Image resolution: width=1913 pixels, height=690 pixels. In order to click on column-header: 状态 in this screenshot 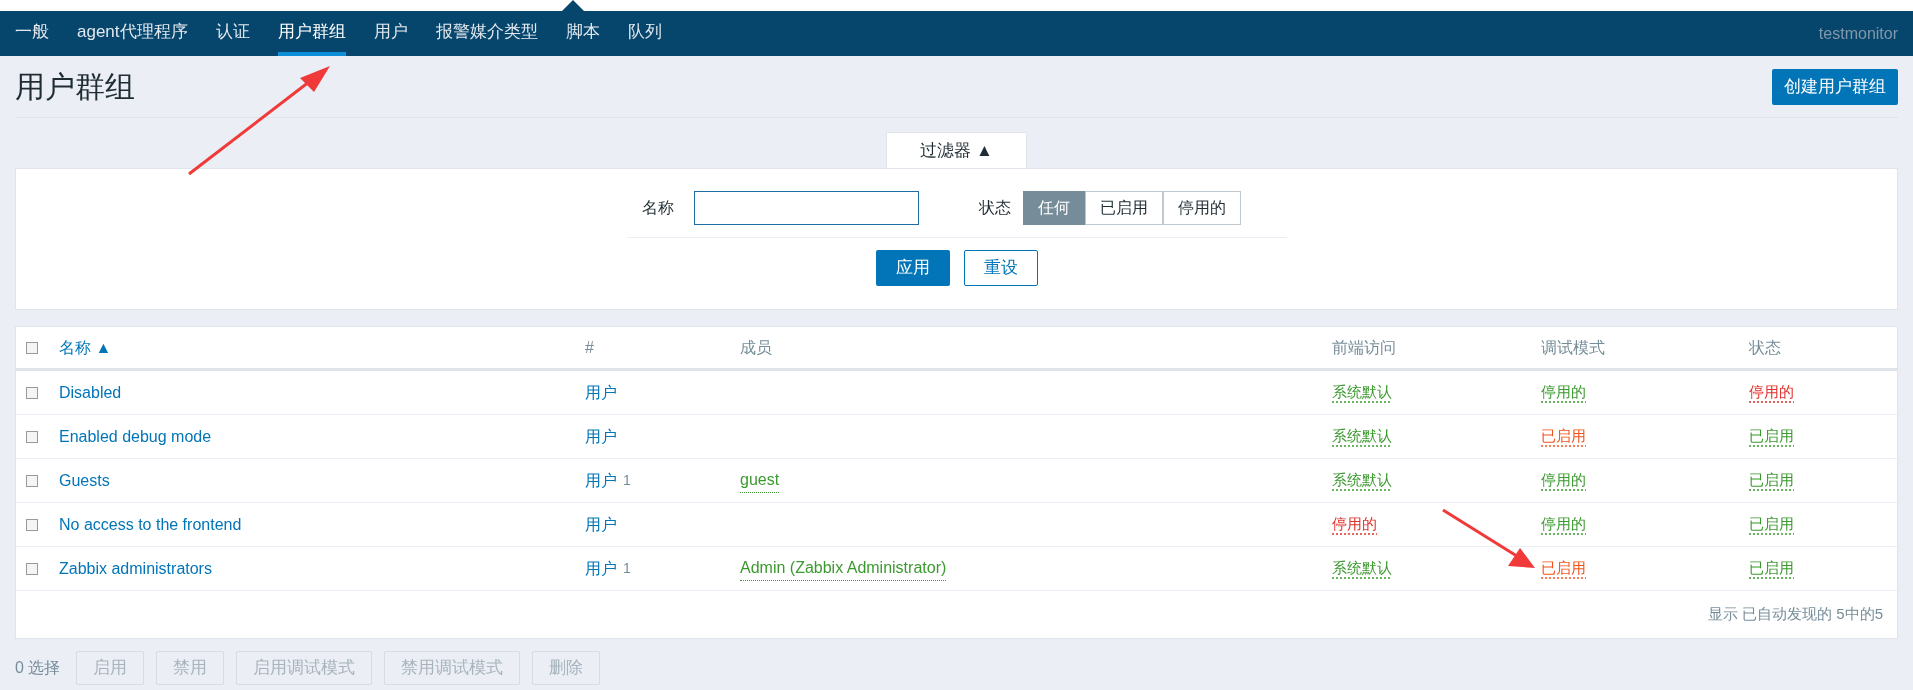, I will do `click(1765, 347)`.